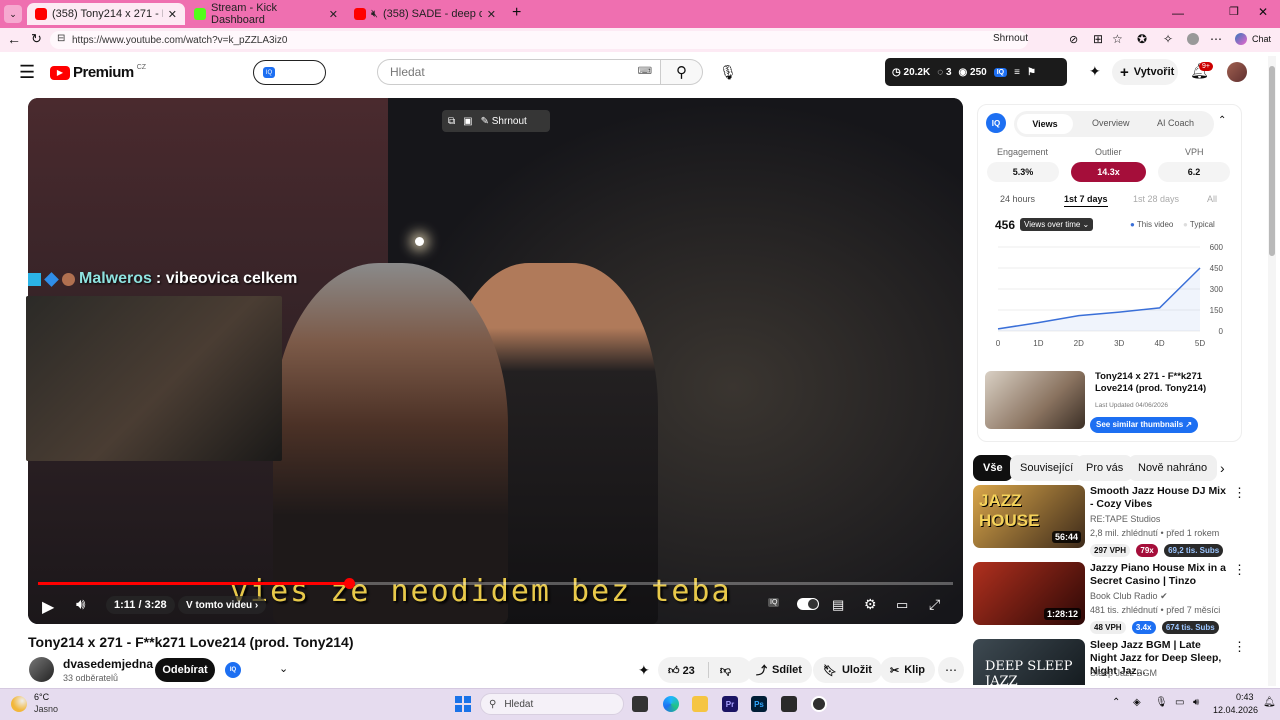  I want to click on premiere-pro-icon: Pr, so click(730, 704).